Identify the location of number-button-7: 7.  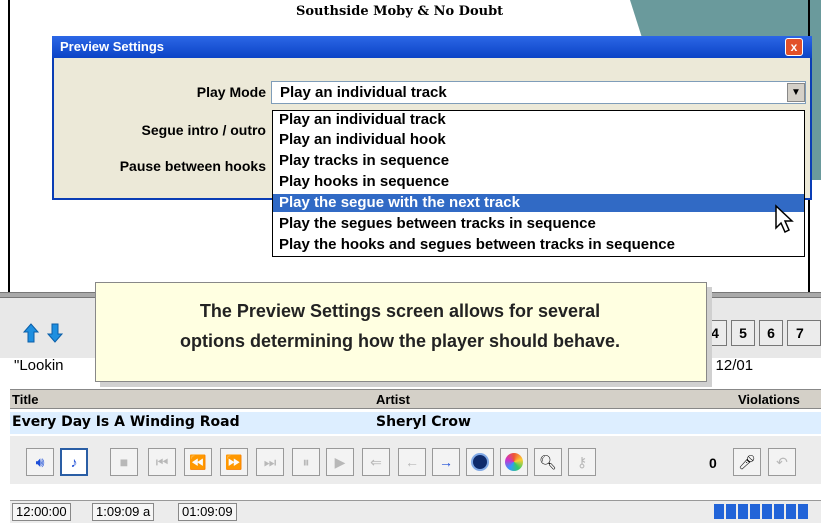
(804, 333).